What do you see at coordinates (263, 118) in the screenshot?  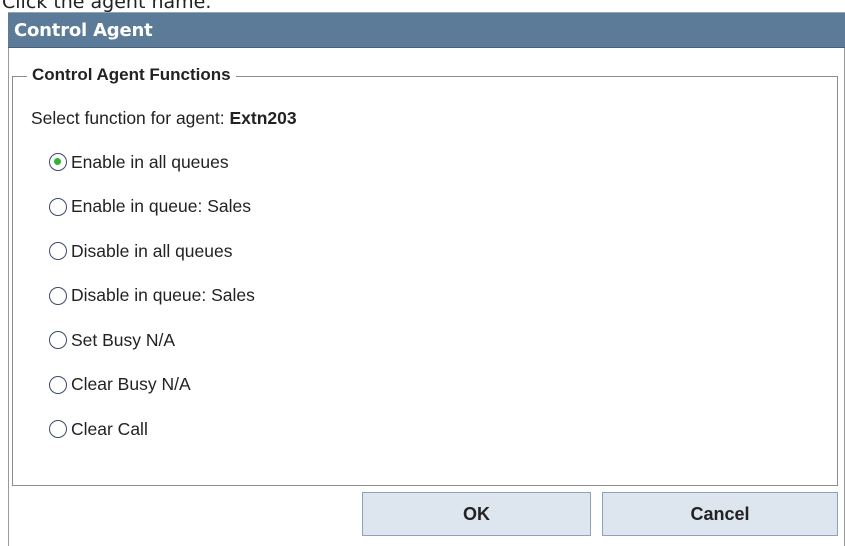 I see `agent-name: Extn203` at bounding box center [263, 118].